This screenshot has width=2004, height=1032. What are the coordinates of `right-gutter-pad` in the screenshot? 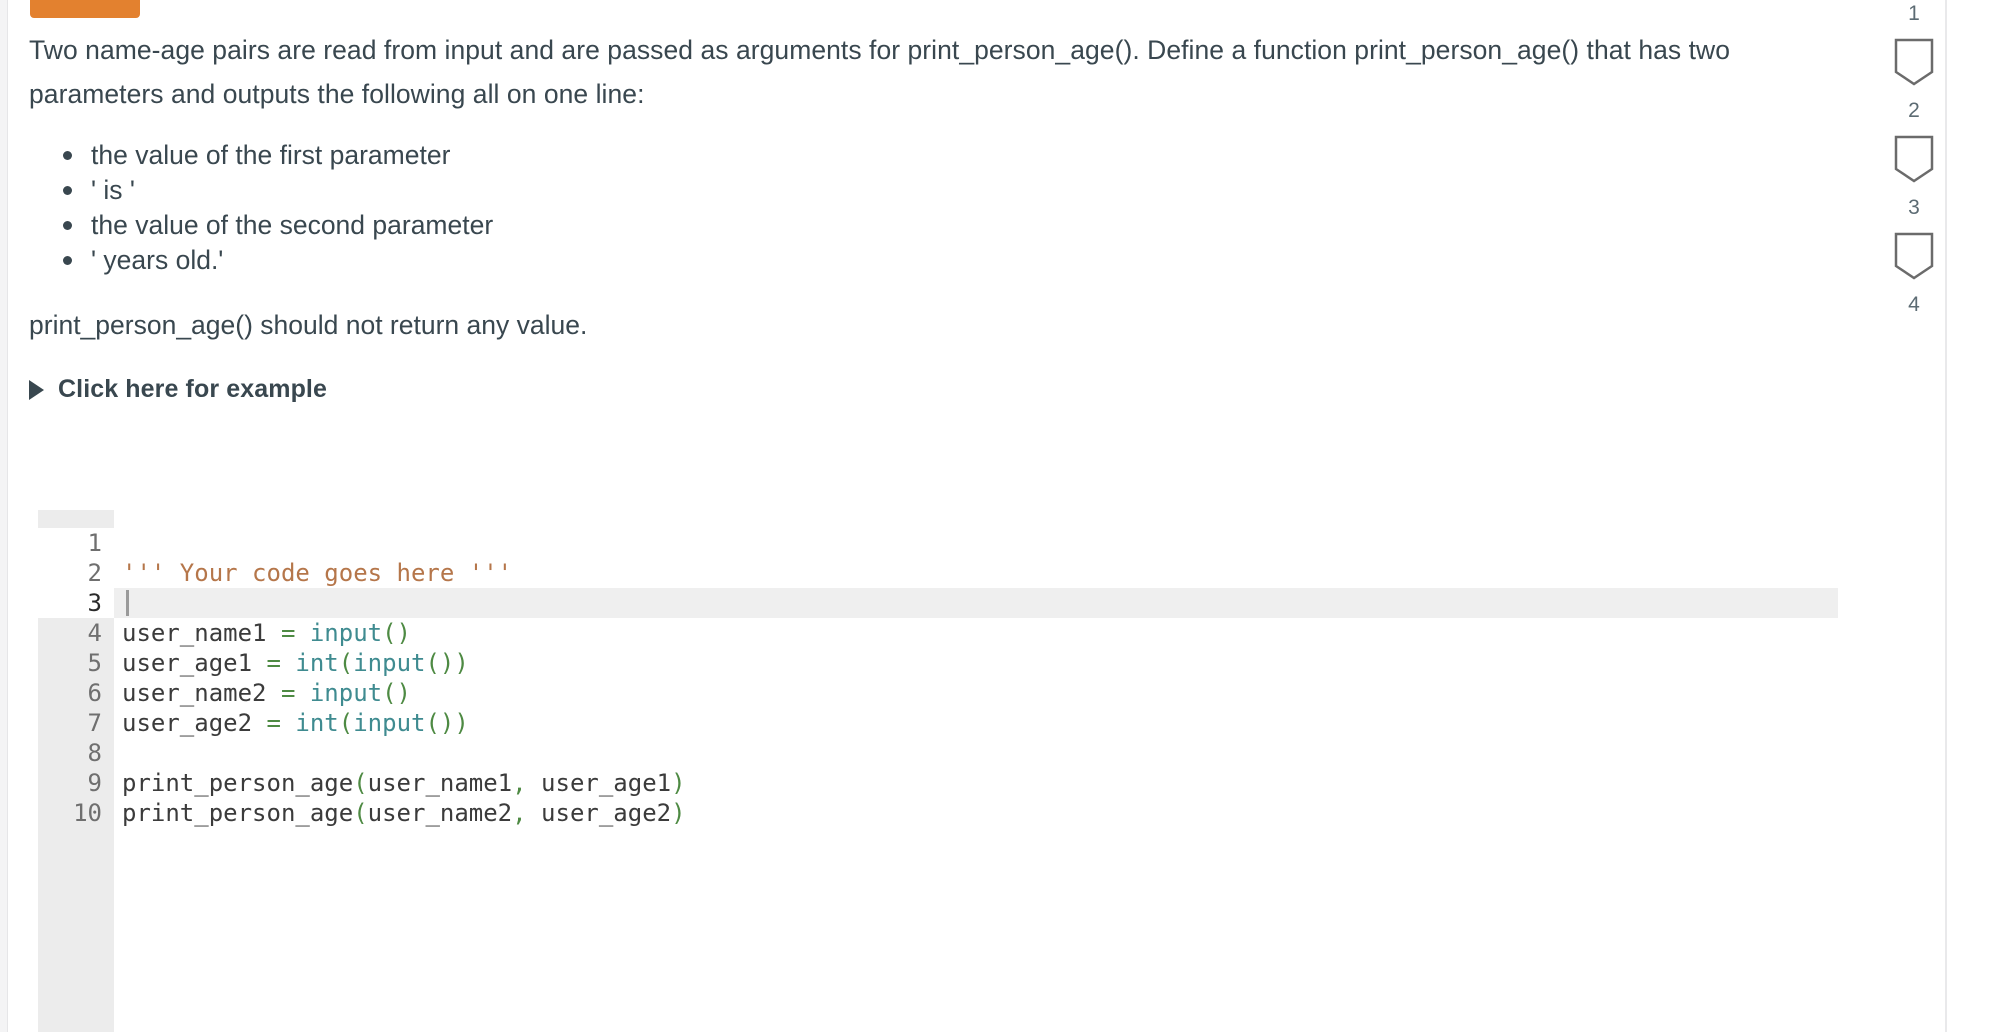 It's located at (1975, 516).